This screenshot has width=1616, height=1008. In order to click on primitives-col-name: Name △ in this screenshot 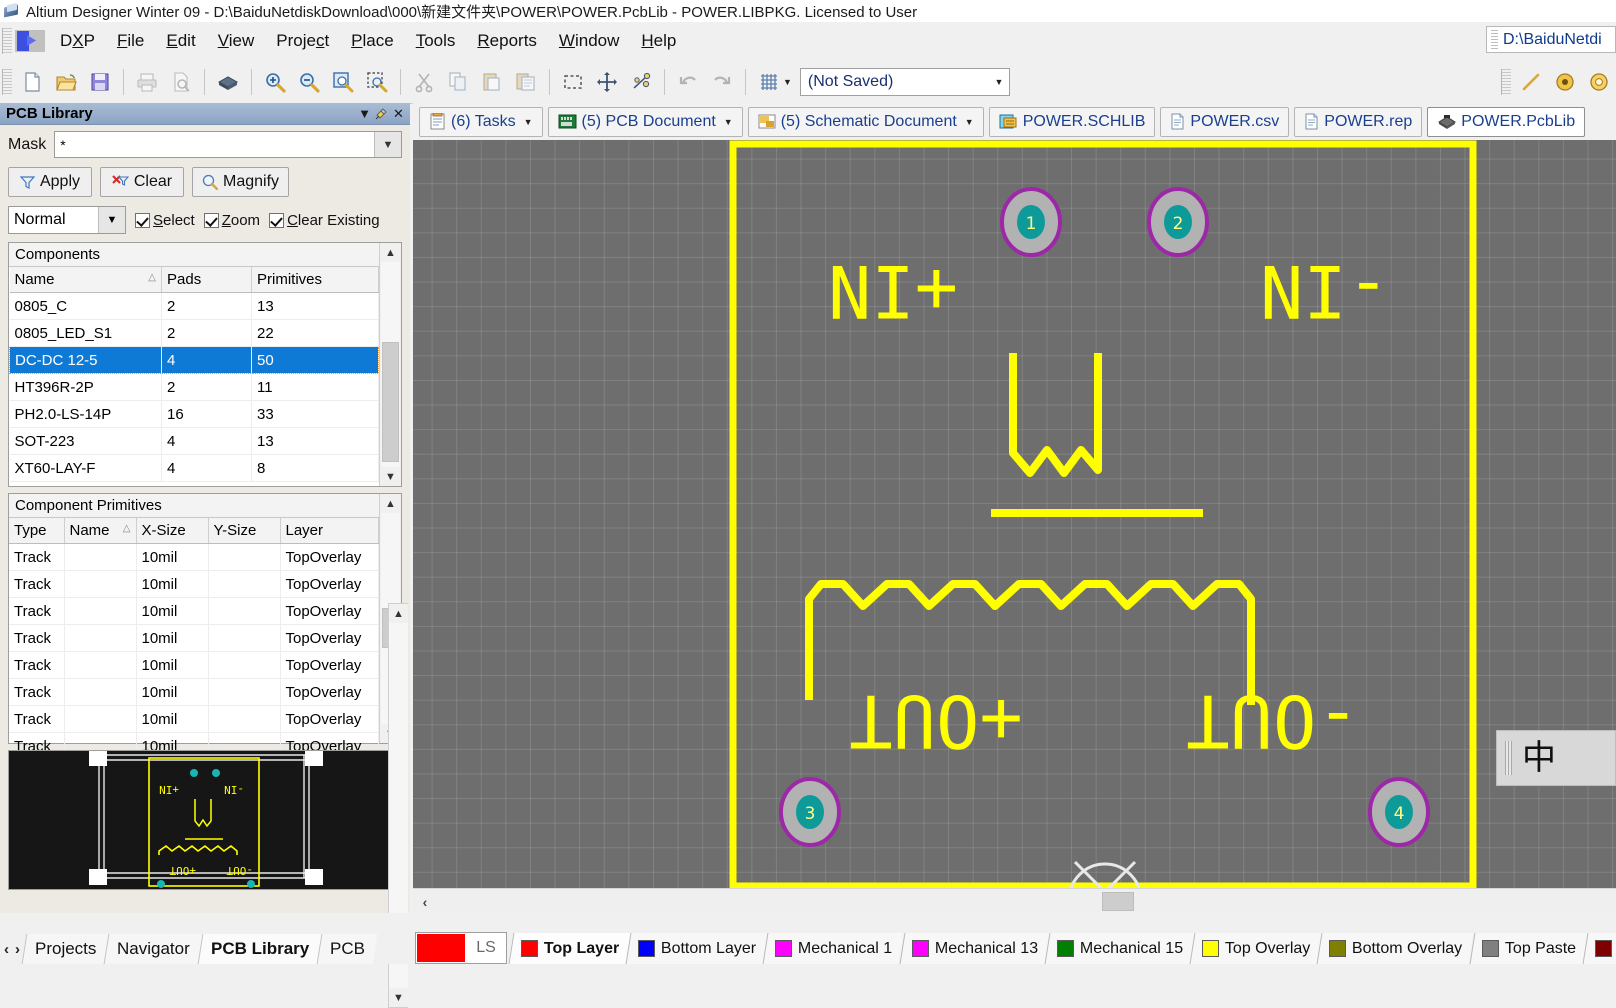, I will do `click(100, 531)`.